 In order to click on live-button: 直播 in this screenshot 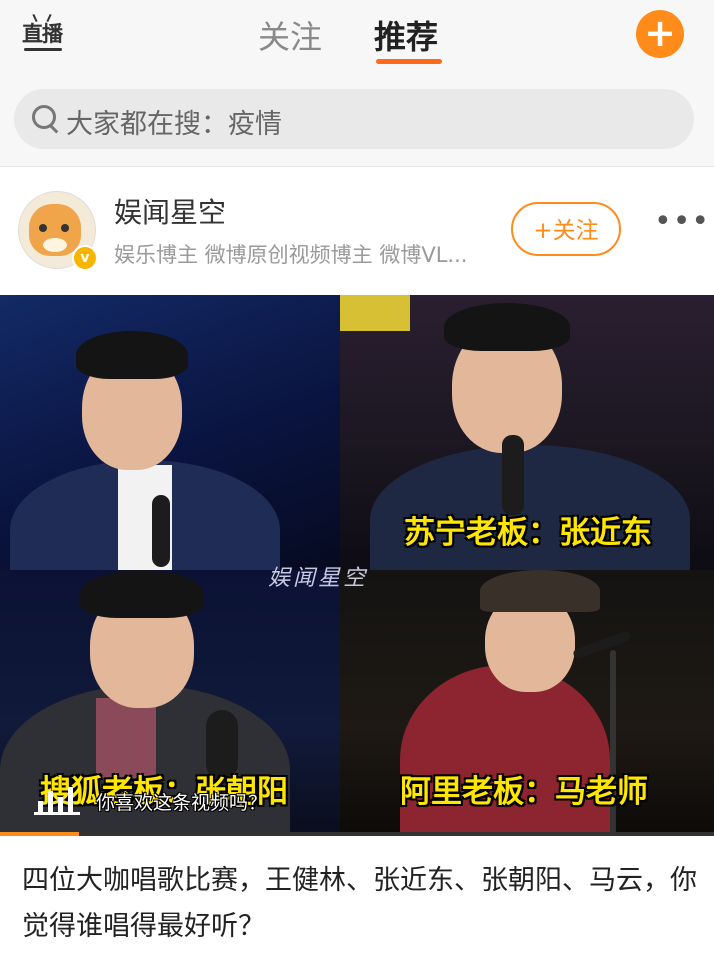, I will do `click(44, 35)`.